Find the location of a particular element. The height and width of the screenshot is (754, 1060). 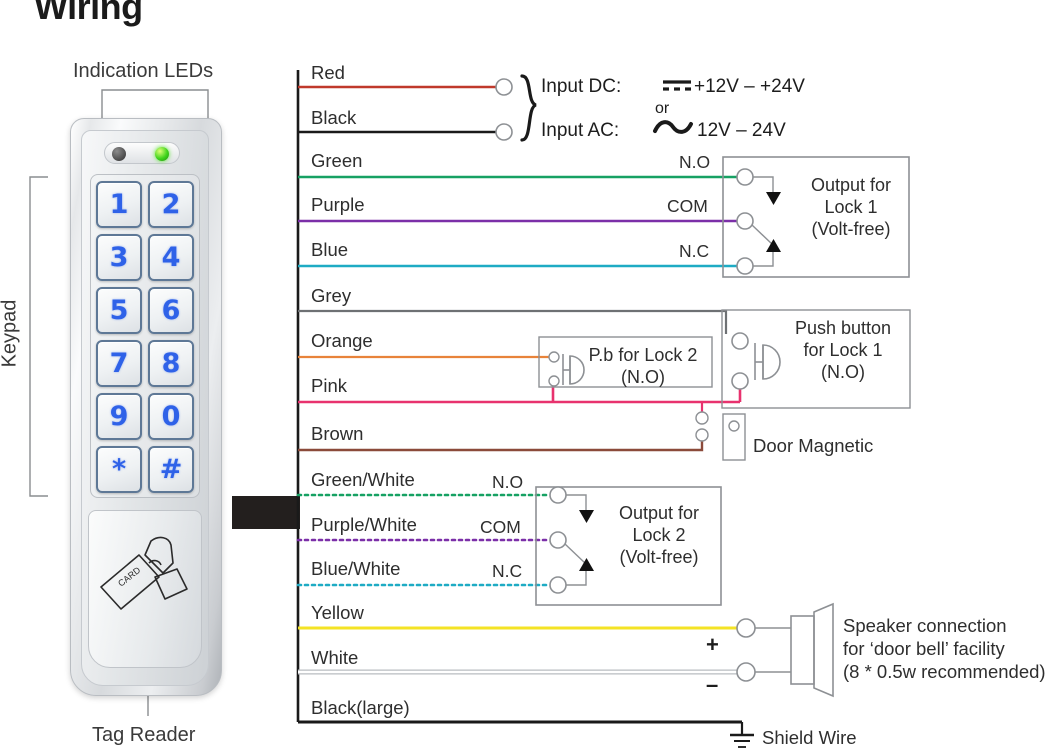

pb-lock1-terminal-bottom is located at coordinates (740, 381).